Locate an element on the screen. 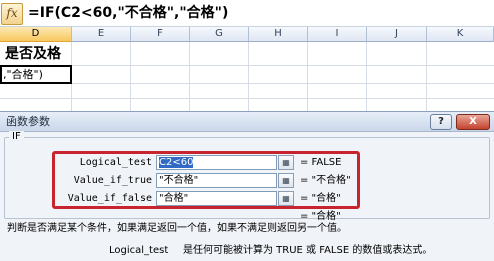 The width and height of the screenshot is (494, 261). dialog-title-bar: 函数参数 ? X is located at coordinates (247, 122).